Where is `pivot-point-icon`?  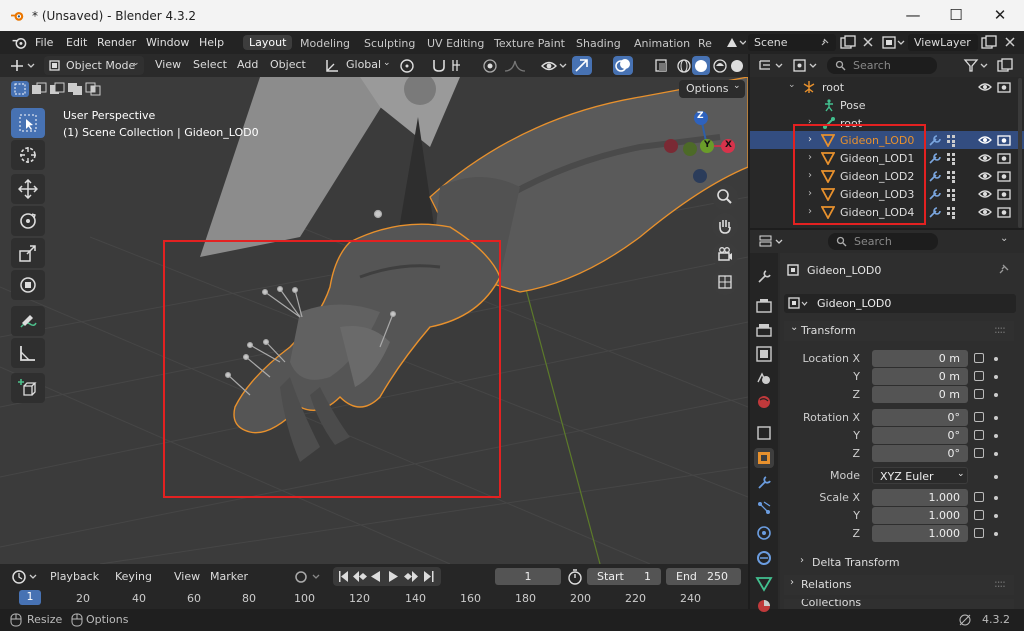
pivot-point-icon is located at coordinates (413, 65).